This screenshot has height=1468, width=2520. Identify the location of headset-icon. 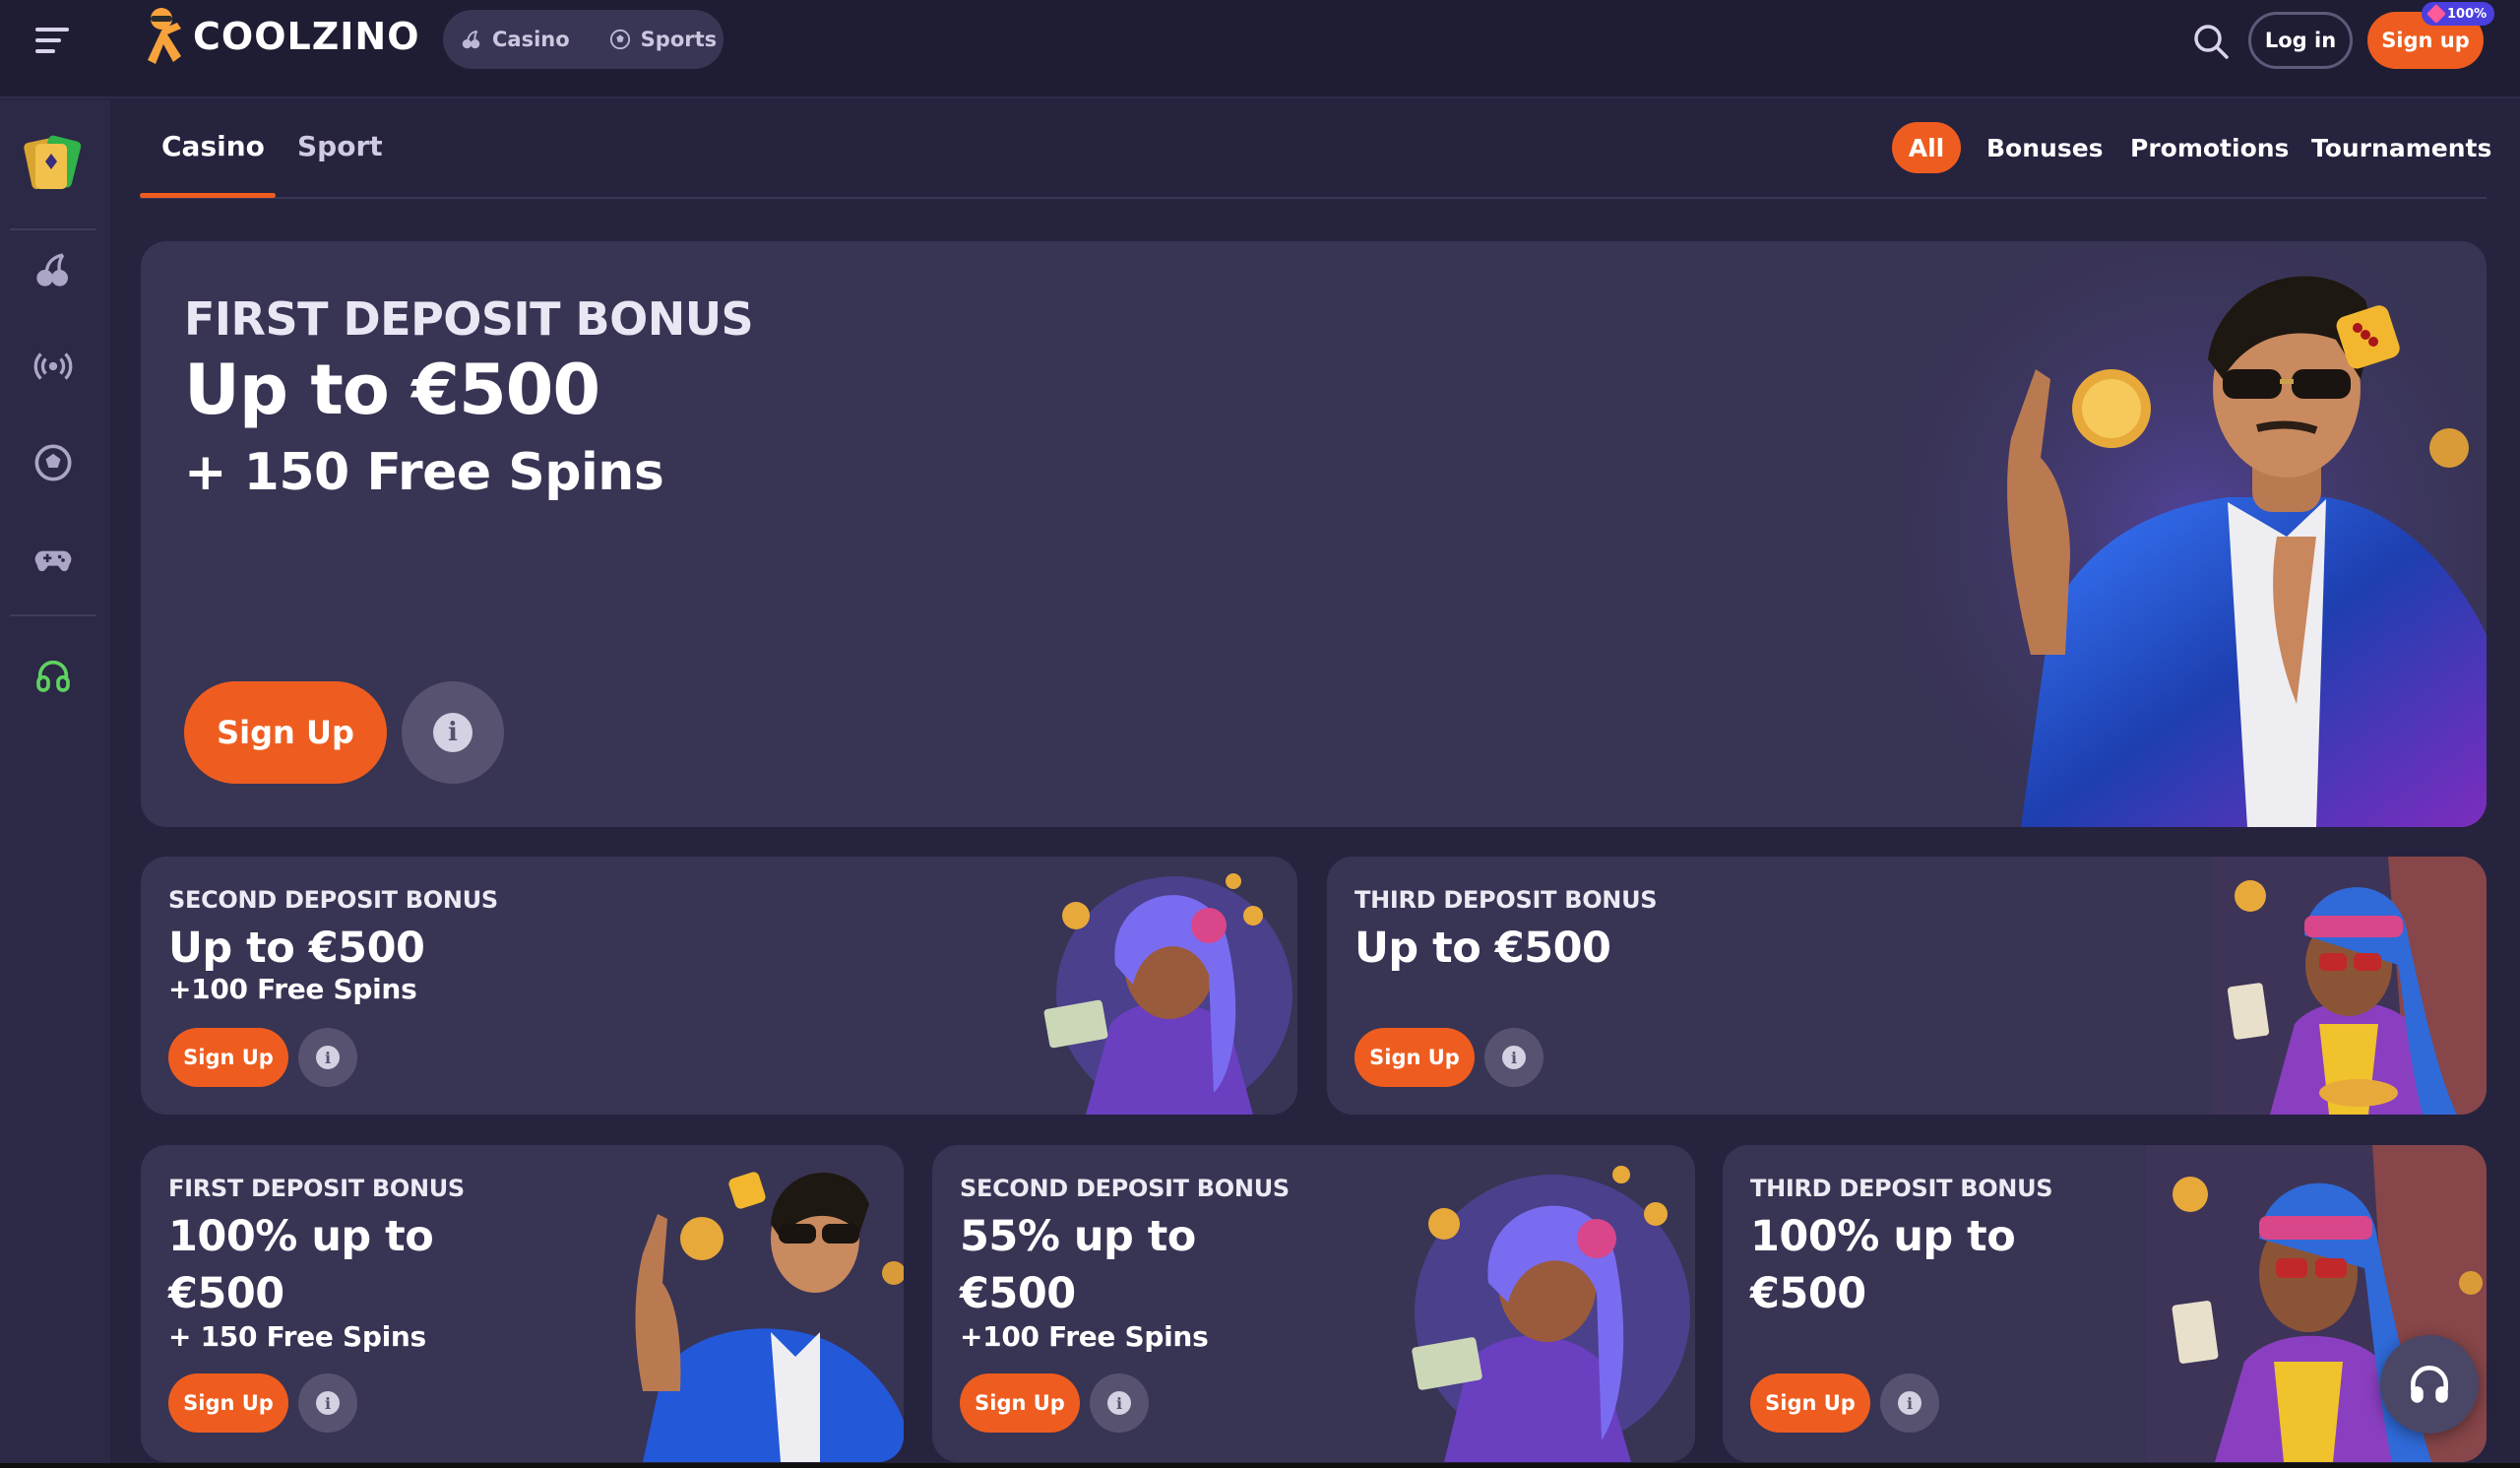
(2429, 1385).